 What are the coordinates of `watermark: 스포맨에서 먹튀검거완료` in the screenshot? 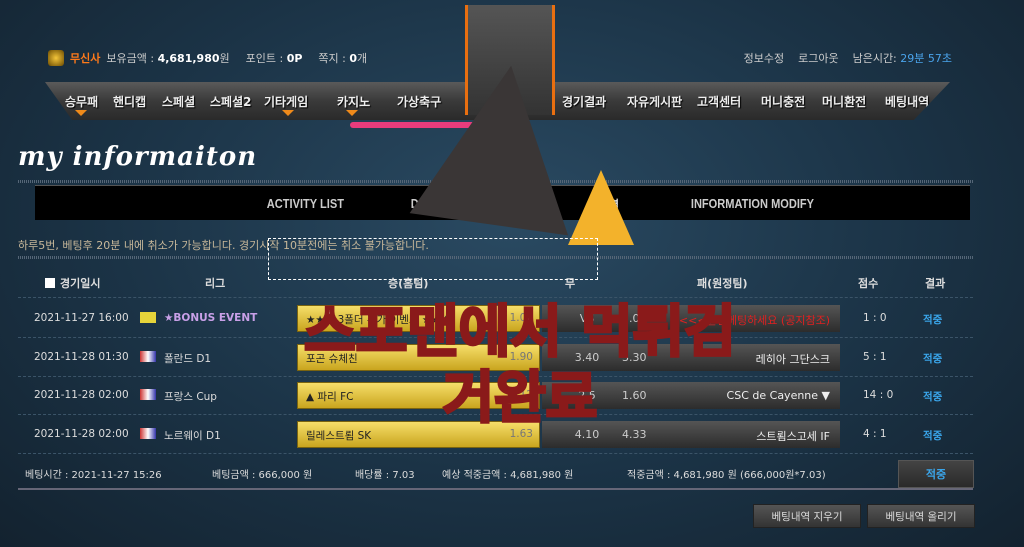 It's located at (520, 366).